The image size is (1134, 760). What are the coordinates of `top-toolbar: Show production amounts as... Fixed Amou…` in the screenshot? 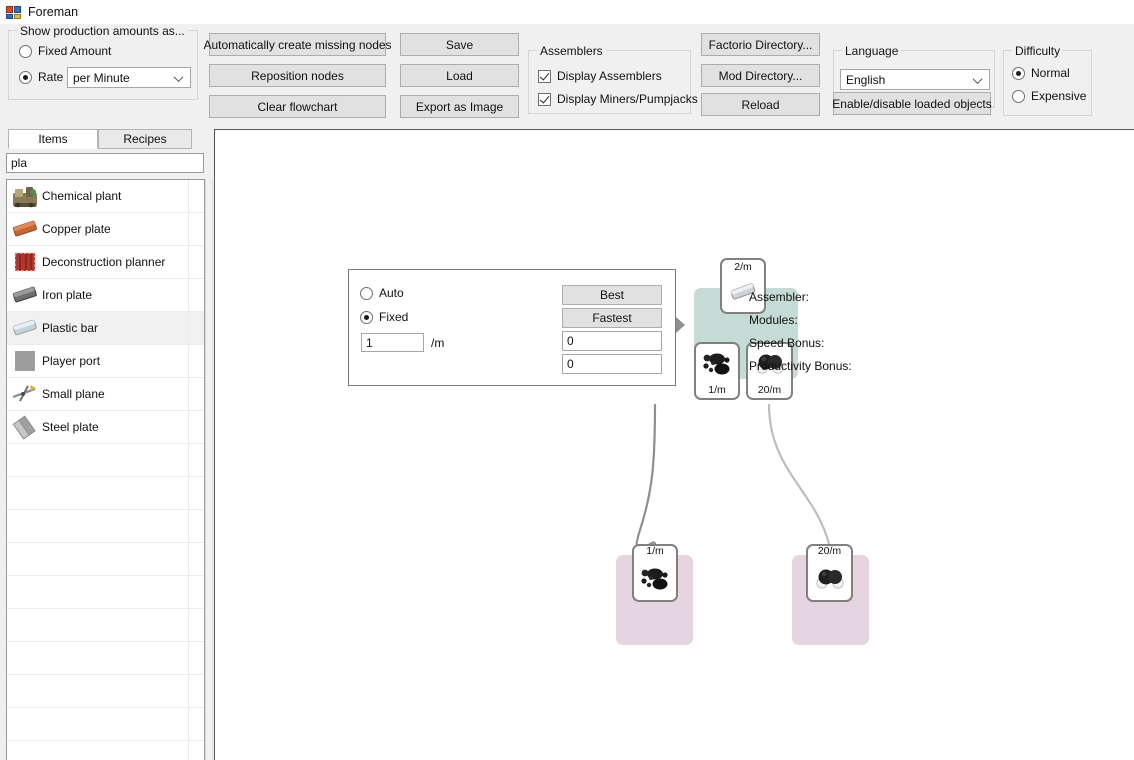 It's located at (567, 76).